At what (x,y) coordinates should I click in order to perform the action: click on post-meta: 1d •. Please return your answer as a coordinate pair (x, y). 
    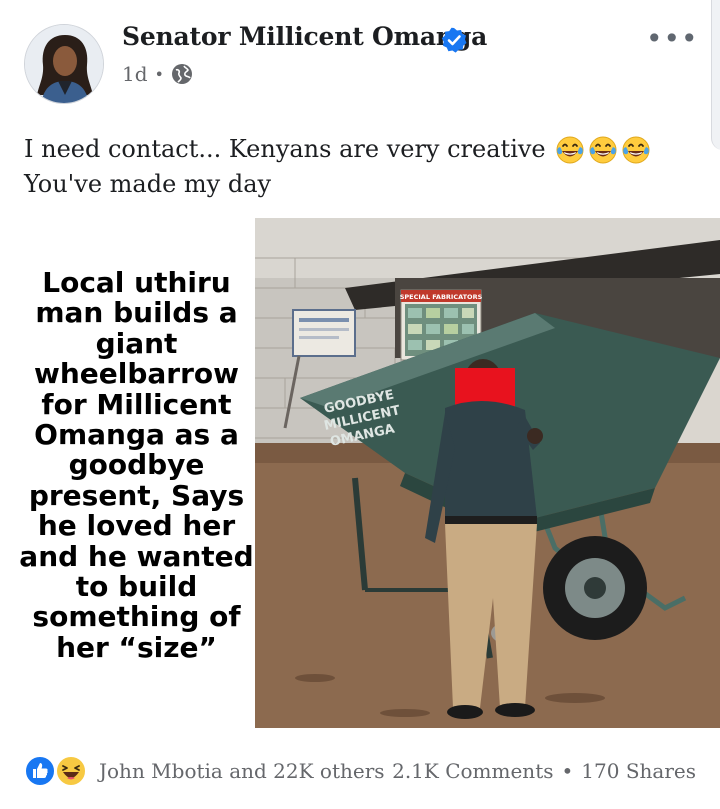
    Looking at the image, I should click on (157, 74).